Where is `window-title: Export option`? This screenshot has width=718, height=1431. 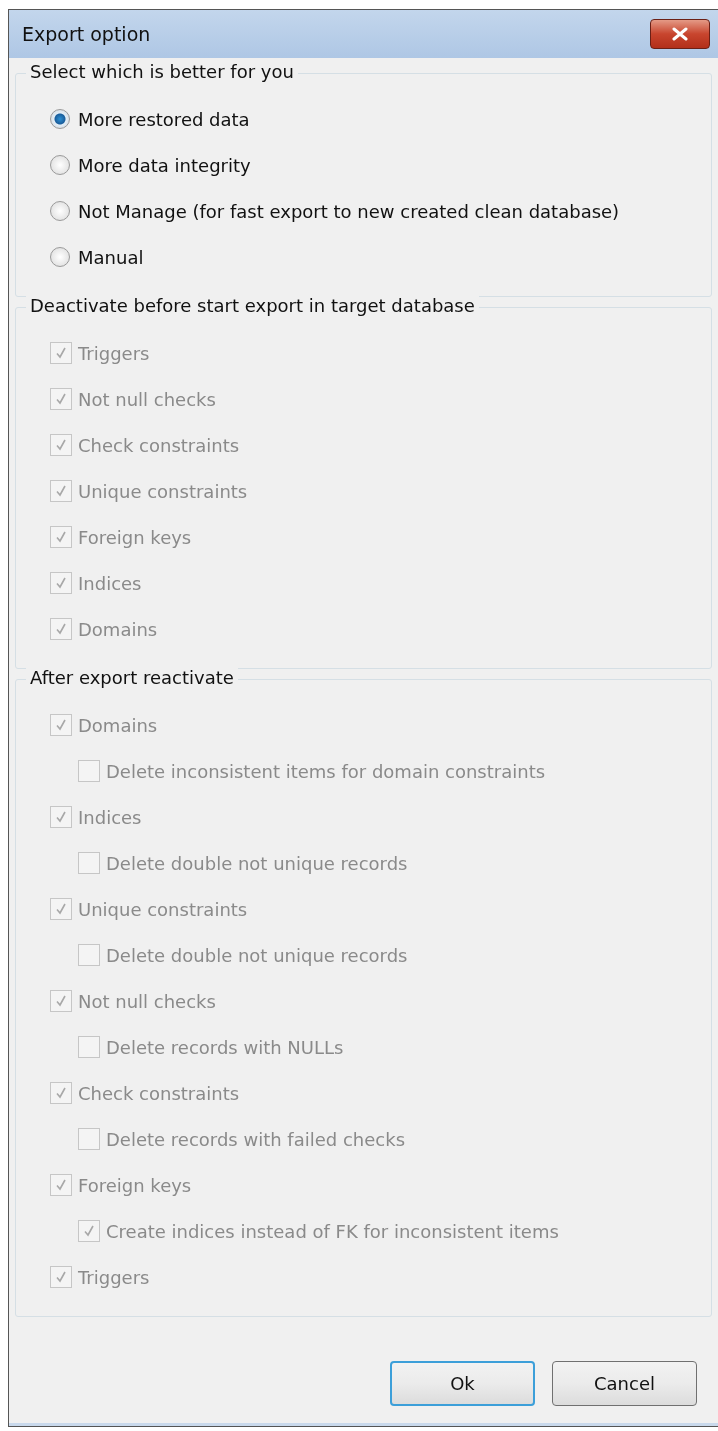
window-title: Export option is located at coordinates (86, 34).